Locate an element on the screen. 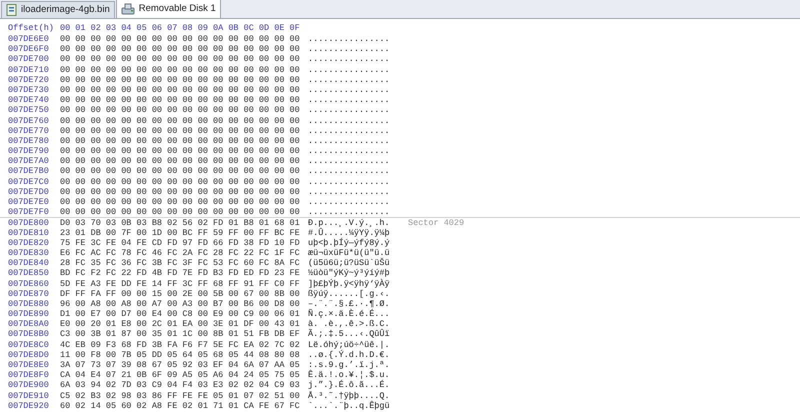 This screenshot has width=800, height=412. offset-cell-text: 007DE780 is located at coordinates (28, 141).